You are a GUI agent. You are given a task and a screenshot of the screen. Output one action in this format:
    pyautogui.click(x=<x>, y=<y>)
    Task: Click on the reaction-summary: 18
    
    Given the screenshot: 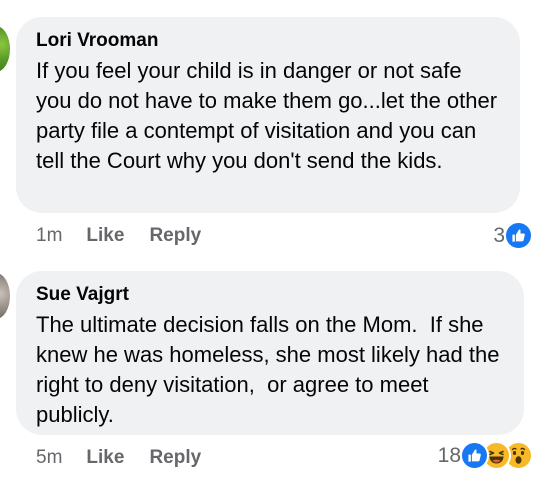 What is the action you would take?
    pyautogui.click(x=485, y=455)
    